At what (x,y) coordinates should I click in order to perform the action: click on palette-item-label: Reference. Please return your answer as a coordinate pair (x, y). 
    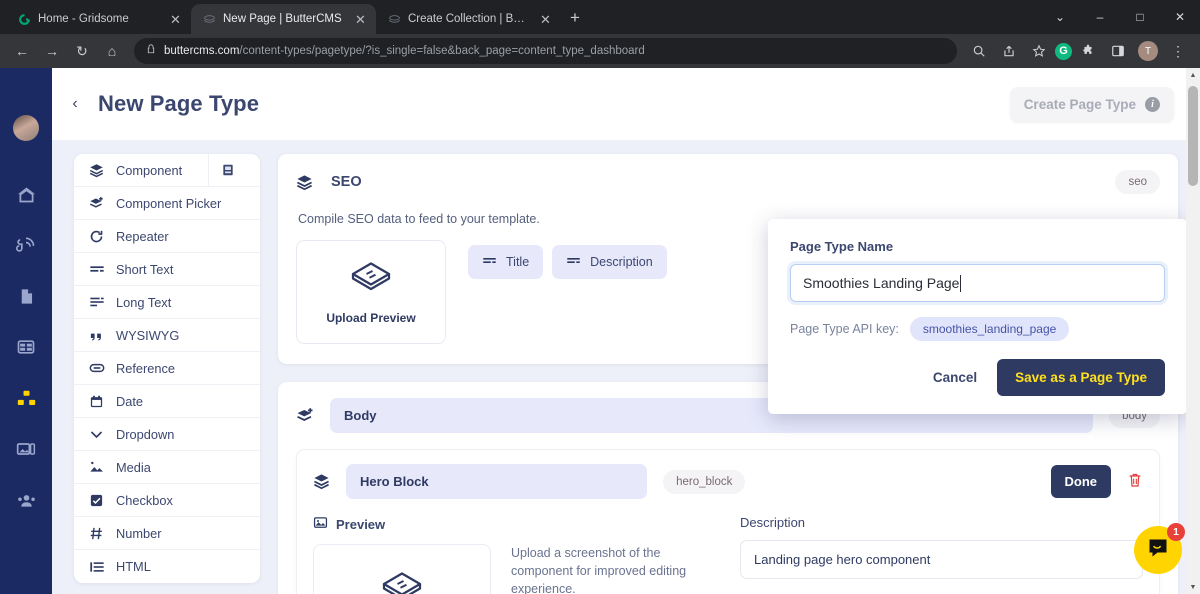
    Looking at the image, I should click on (146, 368).